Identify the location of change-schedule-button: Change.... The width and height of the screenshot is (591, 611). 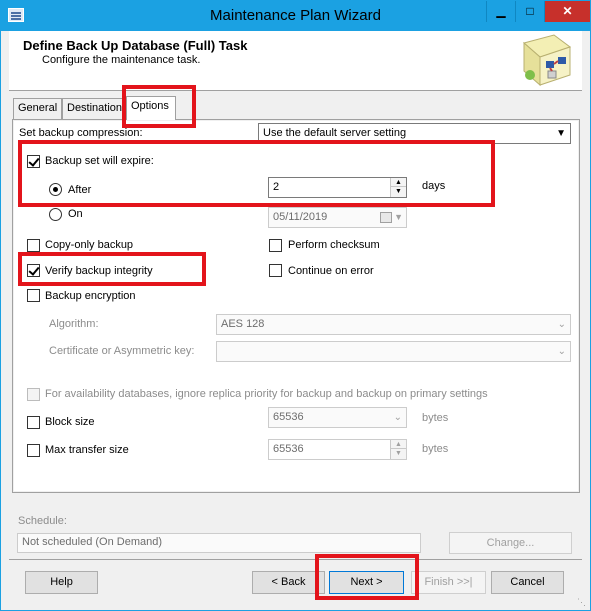
(510, 543).